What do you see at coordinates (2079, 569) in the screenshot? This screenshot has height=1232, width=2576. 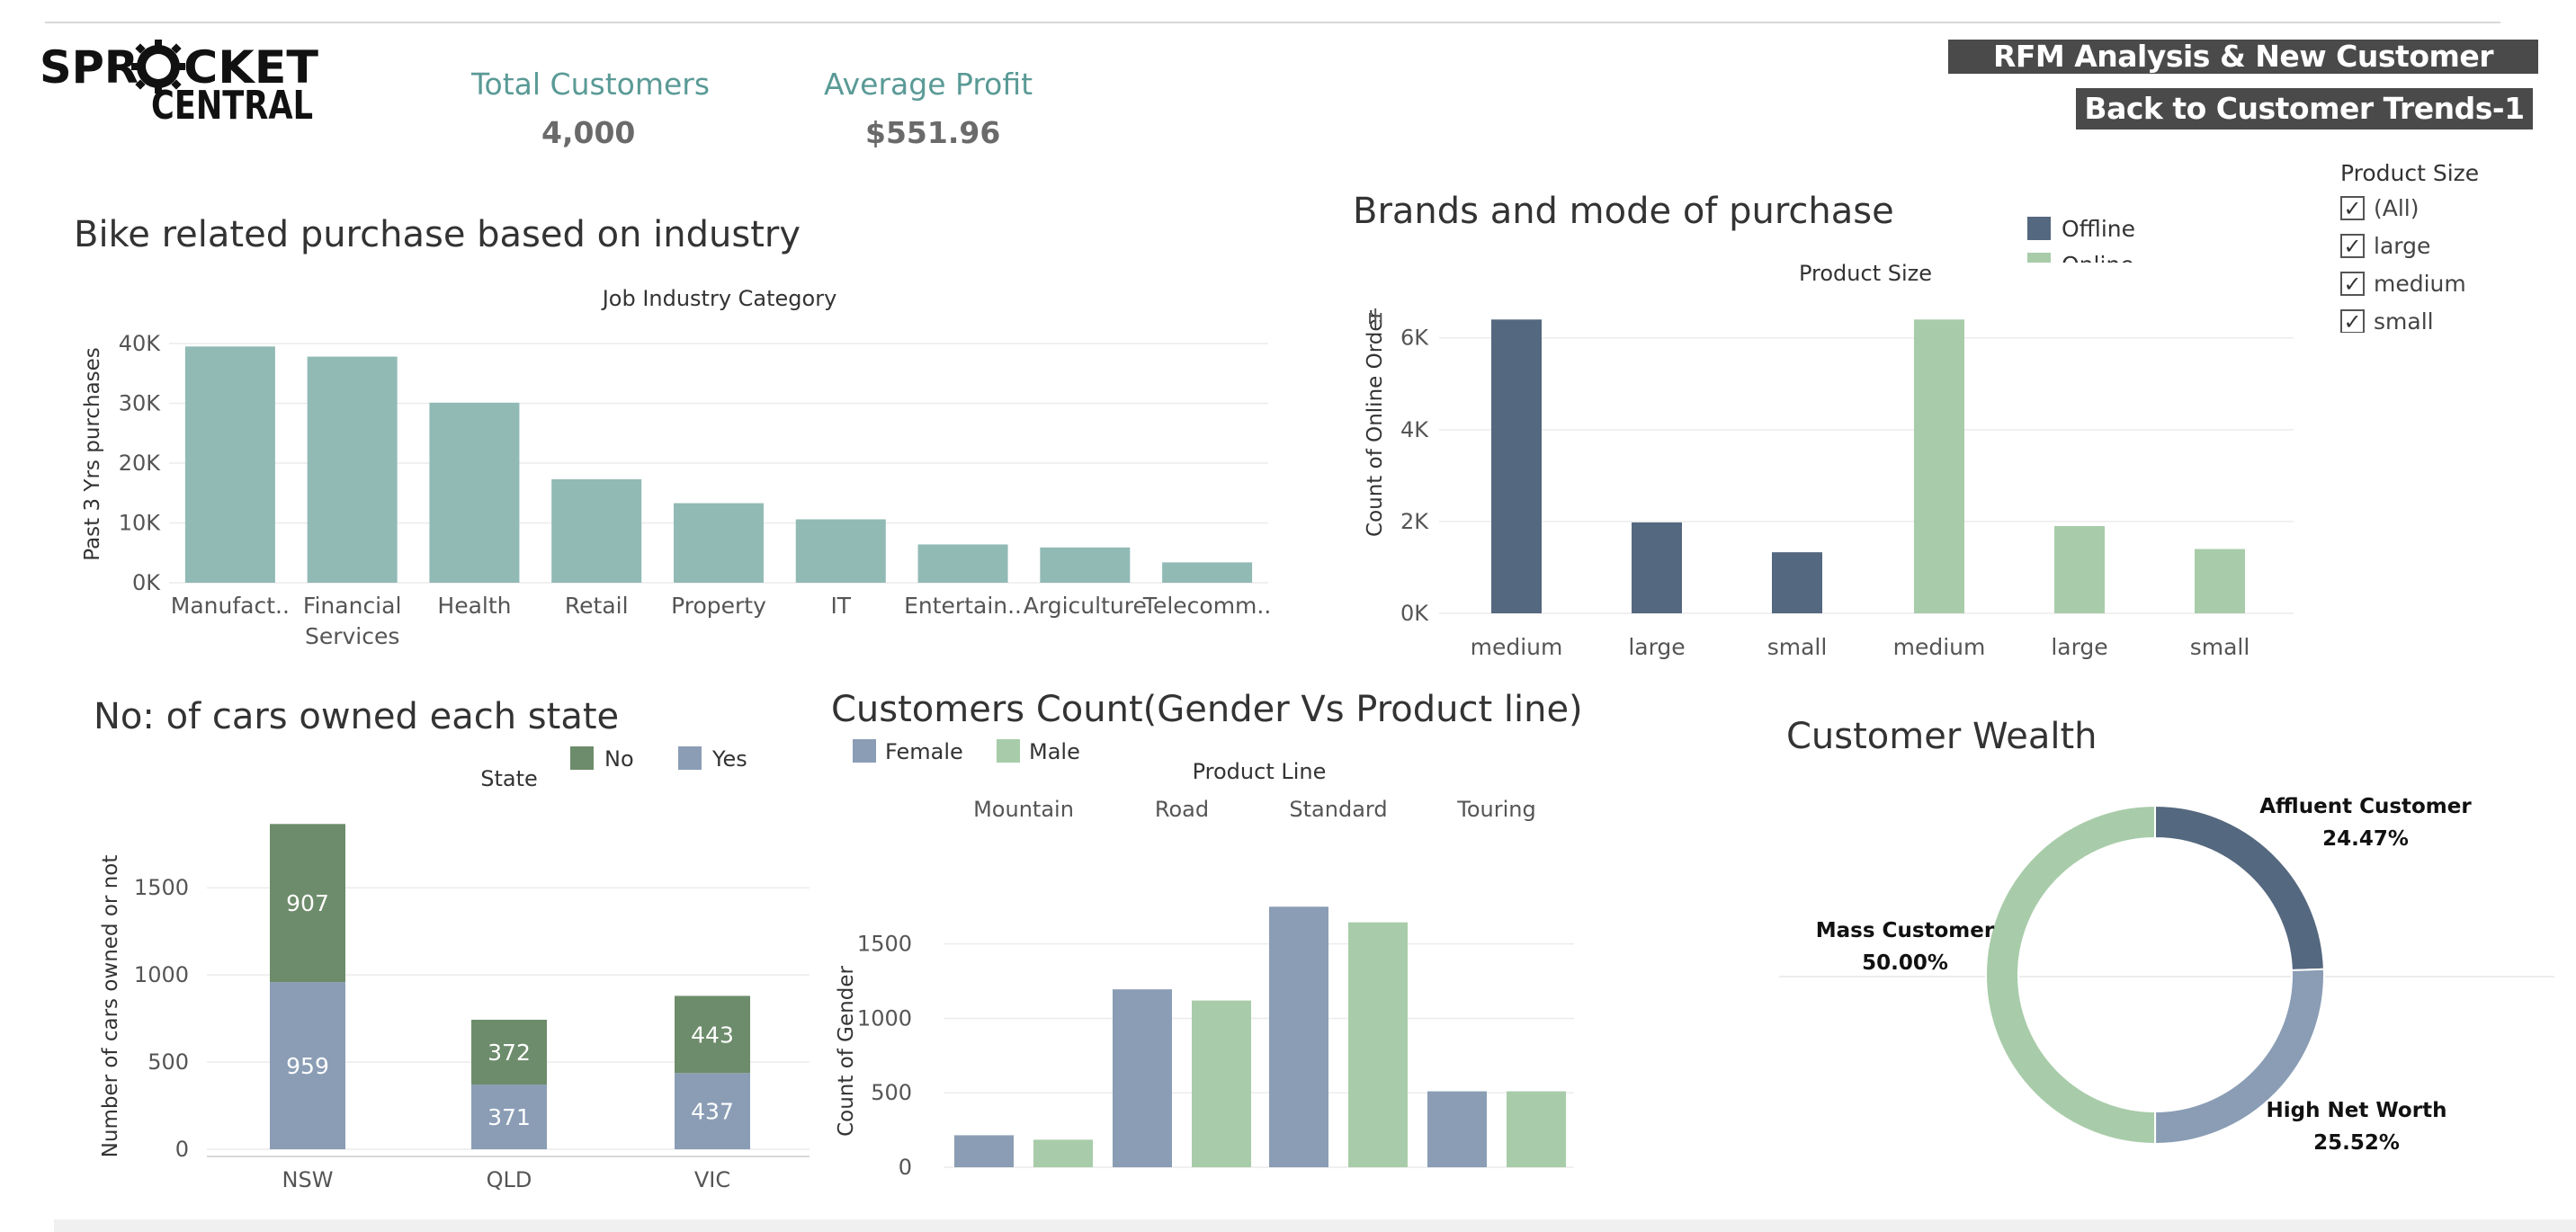 I see `bar-online-large` at bounding box center [2079, 569].